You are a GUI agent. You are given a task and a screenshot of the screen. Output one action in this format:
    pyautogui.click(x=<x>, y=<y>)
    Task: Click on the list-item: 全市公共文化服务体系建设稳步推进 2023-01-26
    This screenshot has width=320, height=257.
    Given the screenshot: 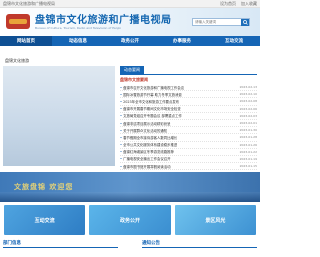 What is the action you would take?
    pyautogui.click(x=188, y=145)
    